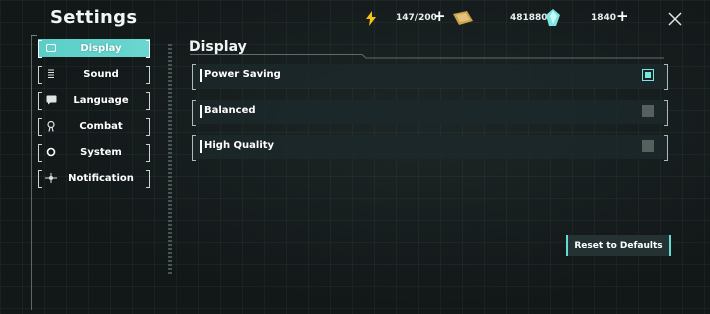 This screenshot has width=710, height=314. I want to click on sidebar-item-label: Display, so click(101, 48).